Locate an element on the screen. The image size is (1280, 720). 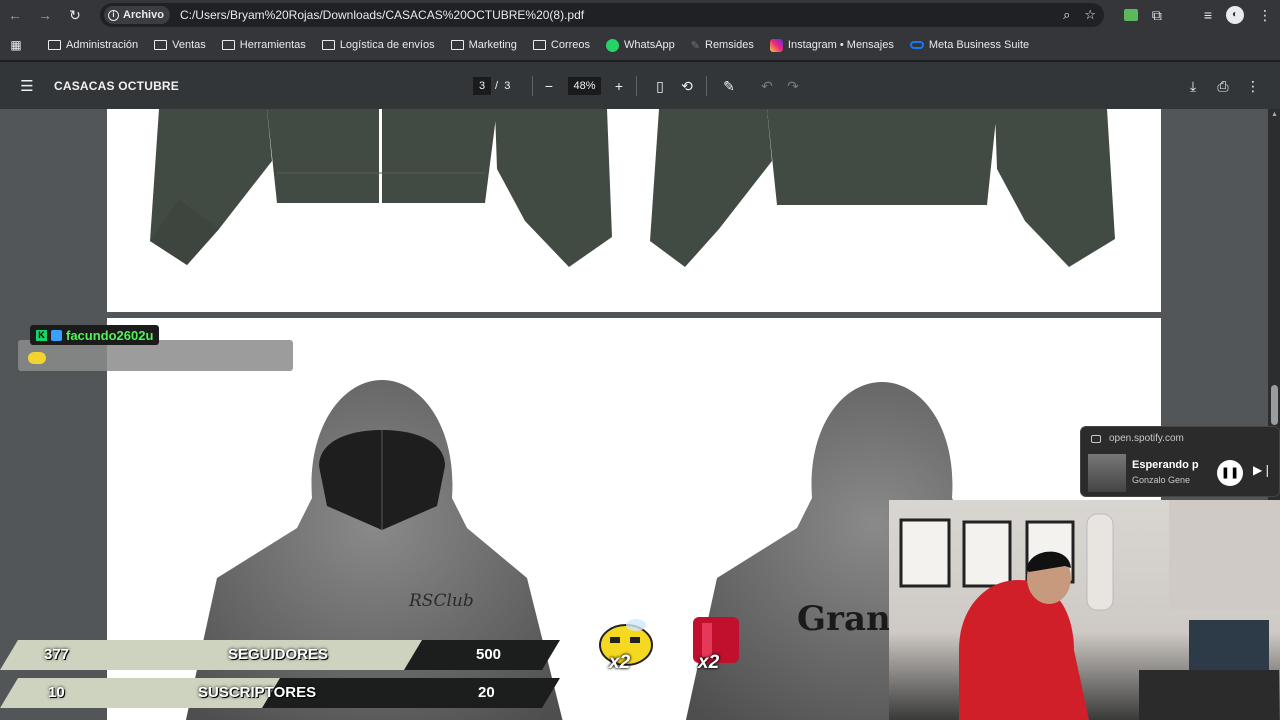
chat-user-tag: K facundo2602u is located at coordinates (95, 335).